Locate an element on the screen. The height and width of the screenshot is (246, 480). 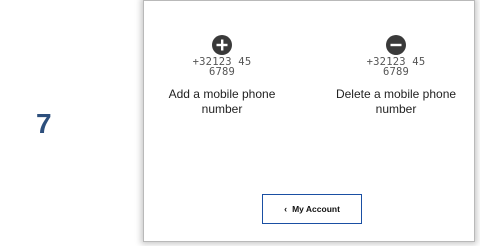
add-mobile-phone-option: +32123 456789 Add a mobile phone number is located at coordinates (222, 76).